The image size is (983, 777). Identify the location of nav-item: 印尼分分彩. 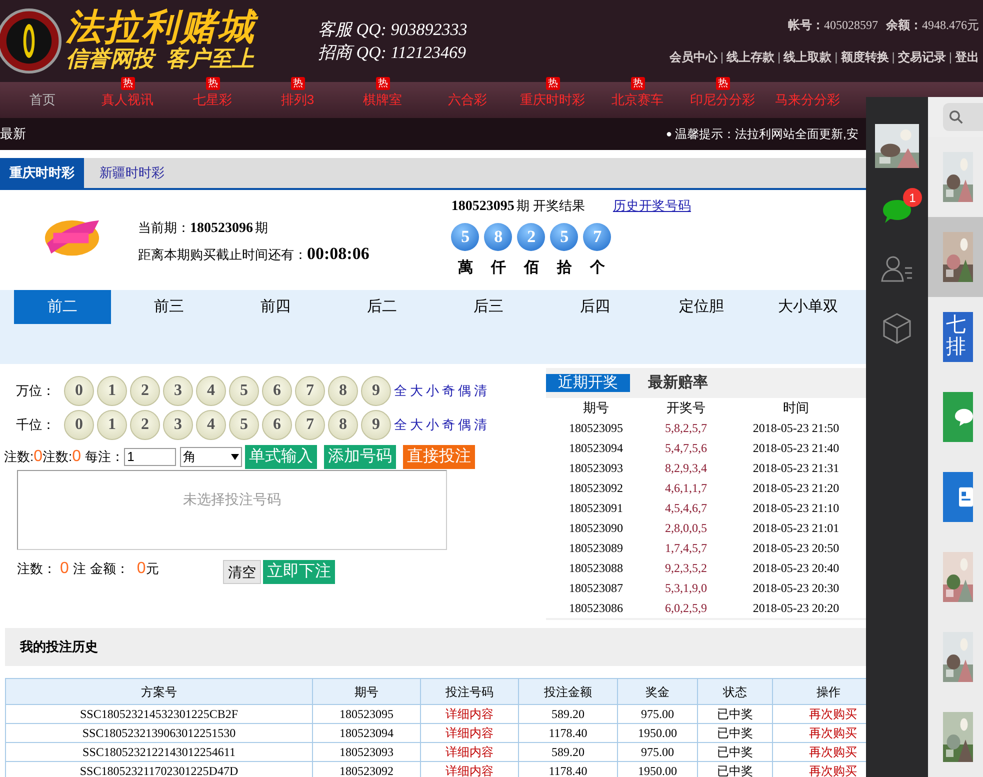
(722, 100).